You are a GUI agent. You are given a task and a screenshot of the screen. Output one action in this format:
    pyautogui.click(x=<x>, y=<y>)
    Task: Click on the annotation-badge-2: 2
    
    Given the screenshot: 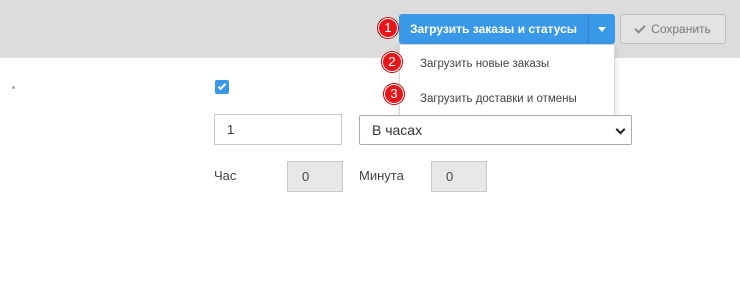 What is the action you would take?
    pyautogui.click(x=392, y=62)
    